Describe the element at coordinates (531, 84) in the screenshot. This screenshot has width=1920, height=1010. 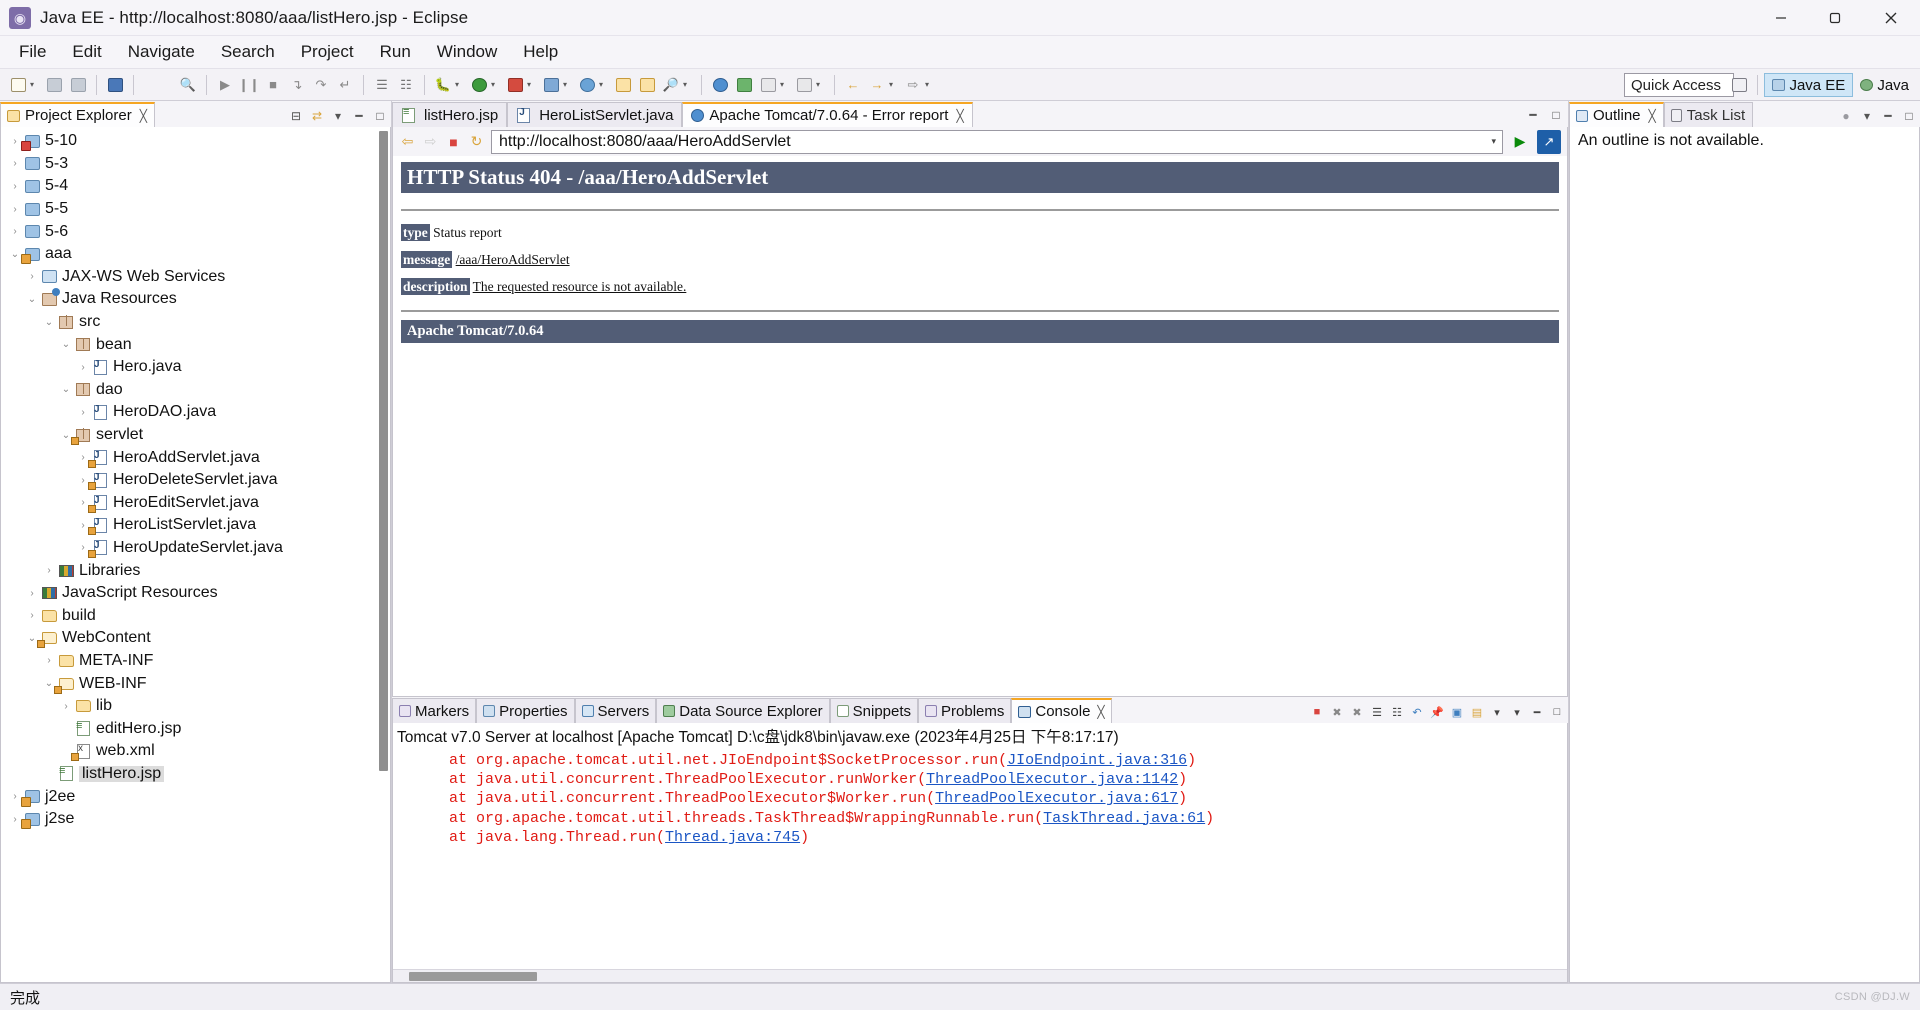
I see `external-tools-dropdown-icon: ▾` at that location.